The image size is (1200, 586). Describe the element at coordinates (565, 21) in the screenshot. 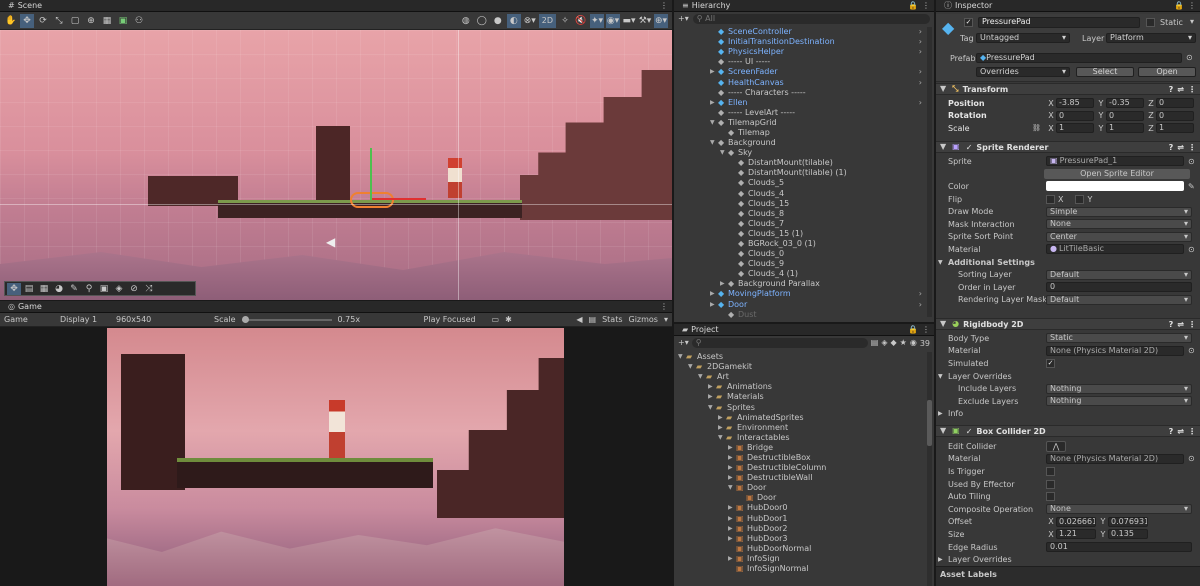

I see `light-toggle-icon: ✧` at that location.